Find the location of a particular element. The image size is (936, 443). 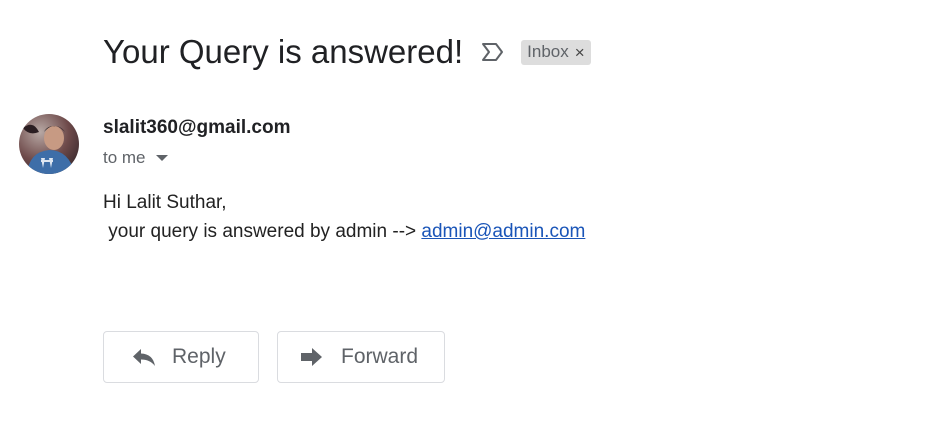

reply-arrow-icon is located at coordinates (144, 357).